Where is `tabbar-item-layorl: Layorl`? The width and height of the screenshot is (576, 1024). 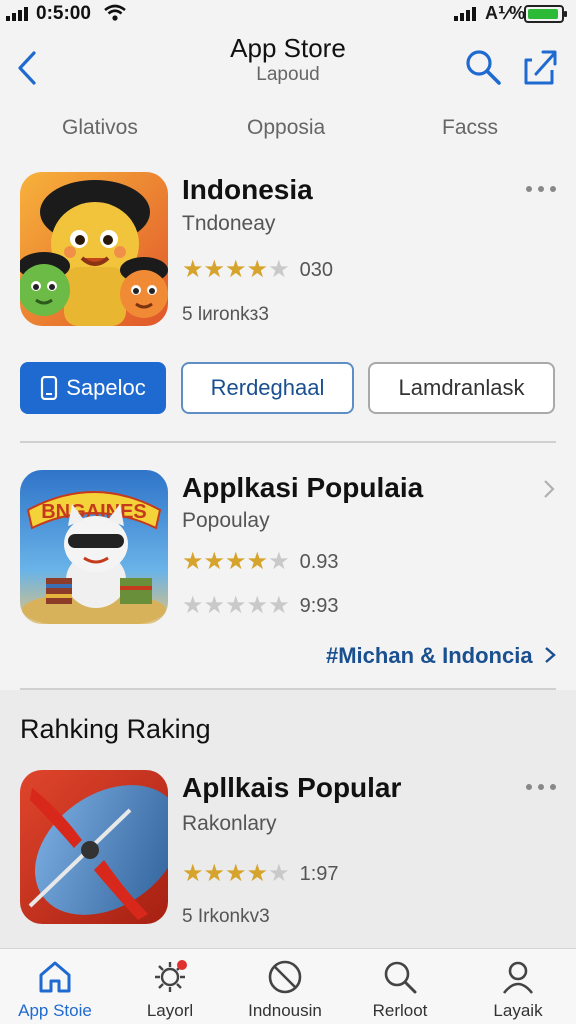 tabbar-item-layorl: Layorl is located at coordinates (170, 986).